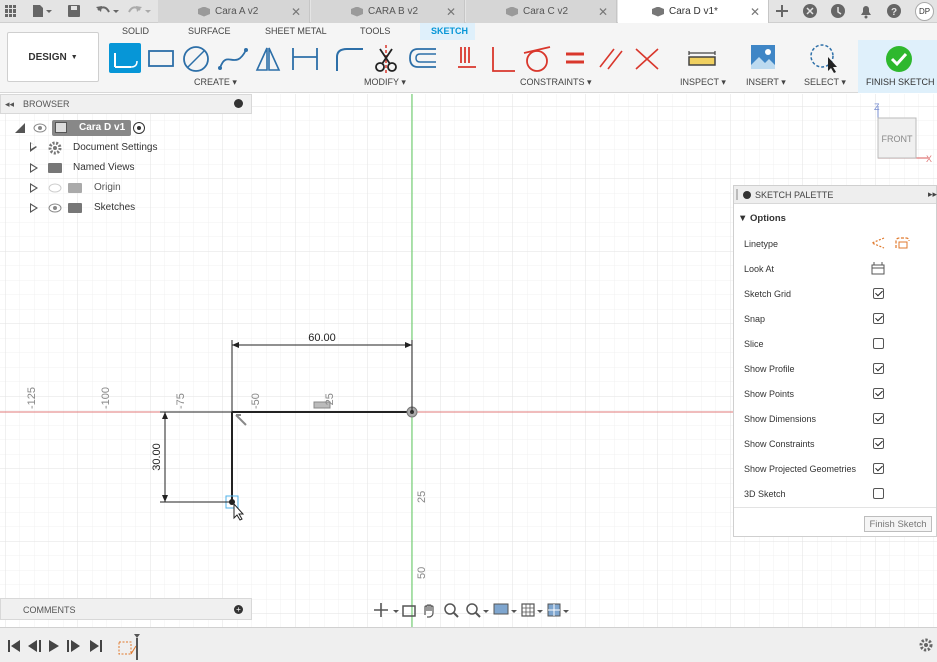 The width and height of the screenshot is (937, 662). What do you see at coordinates (268, 59) in the screenshot?
I see `mirror-icon` at bounding box center [268, 59].